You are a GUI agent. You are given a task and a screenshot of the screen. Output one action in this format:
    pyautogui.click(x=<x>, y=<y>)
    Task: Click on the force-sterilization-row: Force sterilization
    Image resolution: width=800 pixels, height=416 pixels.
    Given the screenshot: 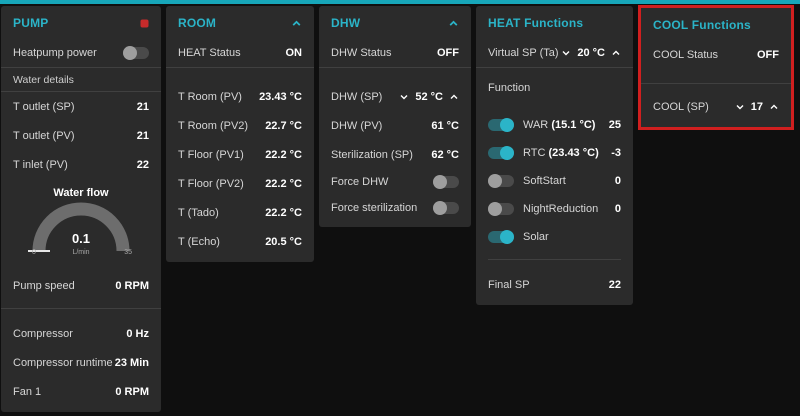 What is the action you would take?
    pyautogui.click(x=395, y=208)
    